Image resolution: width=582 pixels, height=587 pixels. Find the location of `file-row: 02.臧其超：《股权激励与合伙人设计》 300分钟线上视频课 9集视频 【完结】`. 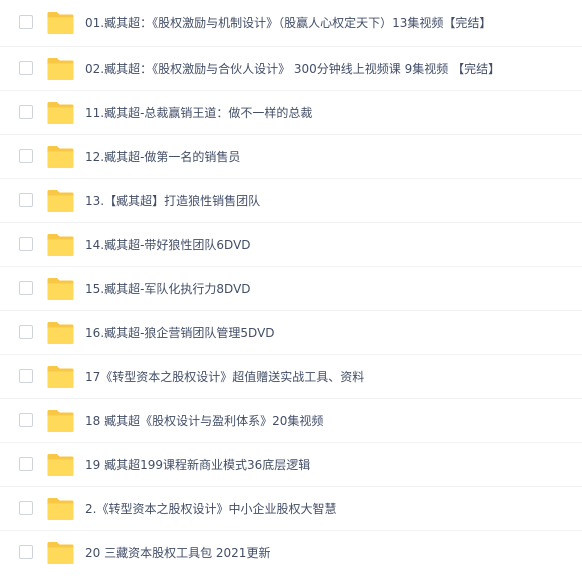

file-row: 02.臧其超：《股权激励与合伙人设计》 300分钟线上视频课 9集视频 【完结】 is located at coordinates (291, 69).